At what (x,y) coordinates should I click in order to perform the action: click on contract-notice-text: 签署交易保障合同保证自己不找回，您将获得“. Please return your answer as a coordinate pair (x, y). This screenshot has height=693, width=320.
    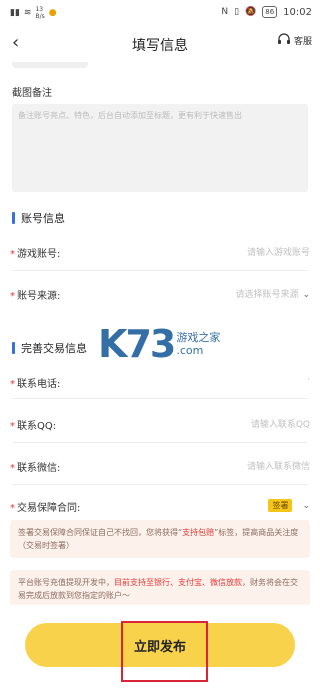
    Looking at the image, I should click on (100, 532).